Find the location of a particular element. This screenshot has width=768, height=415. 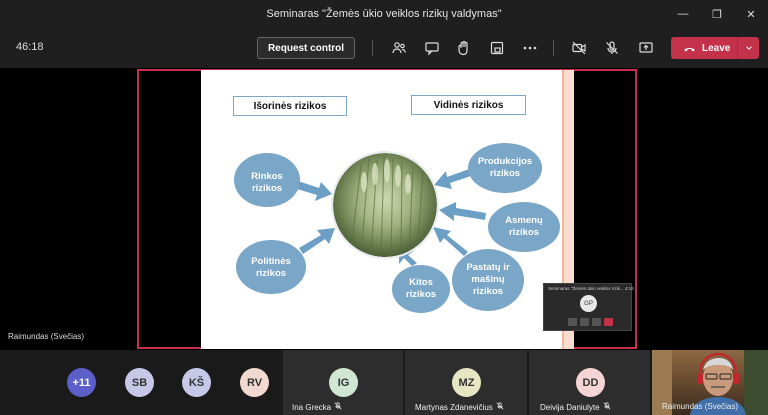

participant-name: Martynas Zdanevičius is located at coordinates (459, 407).